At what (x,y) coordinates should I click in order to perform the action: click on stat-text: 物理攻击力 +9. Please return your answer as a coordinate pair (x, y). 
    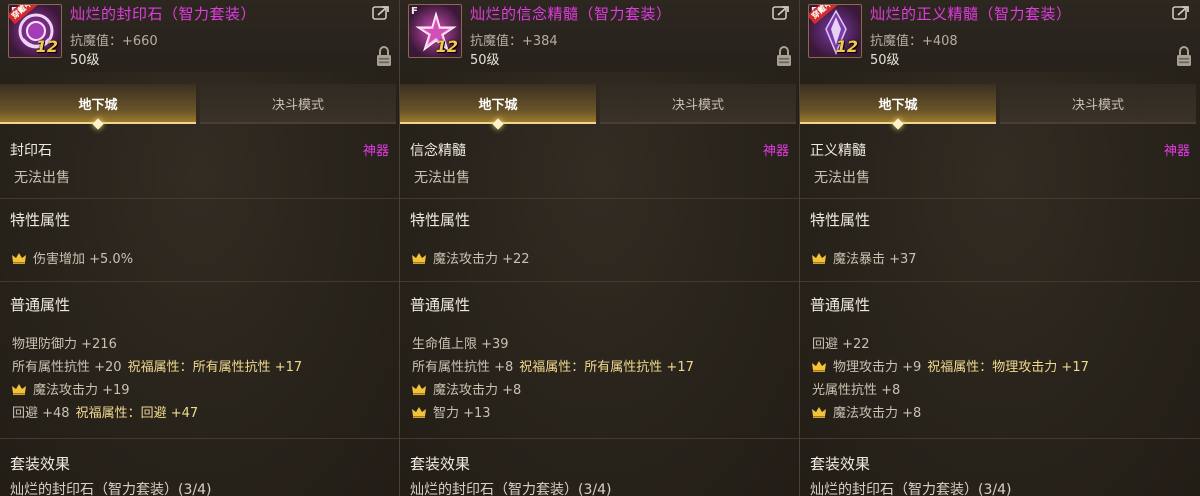
    Looking at the image, I should click on (877, 367).